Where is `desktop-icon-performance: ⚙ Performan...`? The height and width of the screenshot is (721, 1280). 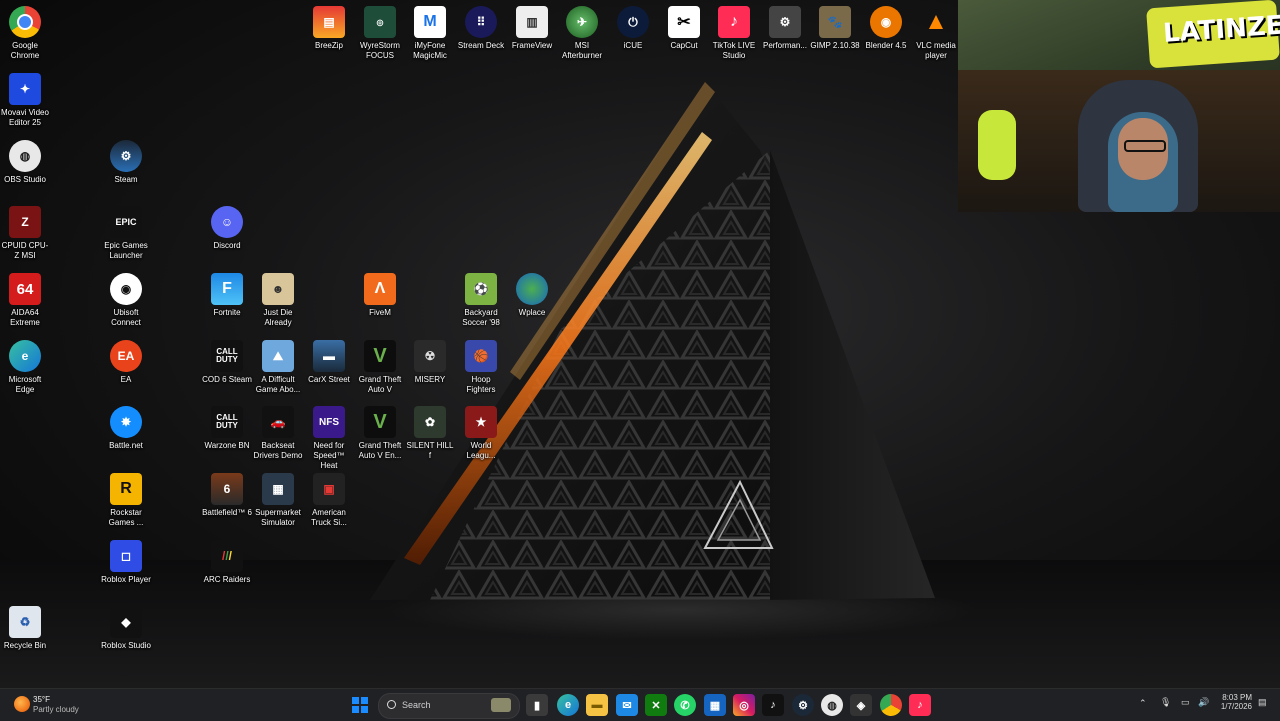 desktop-icon-performance: ⚙ Performan... is located at coordinates (785, 28).